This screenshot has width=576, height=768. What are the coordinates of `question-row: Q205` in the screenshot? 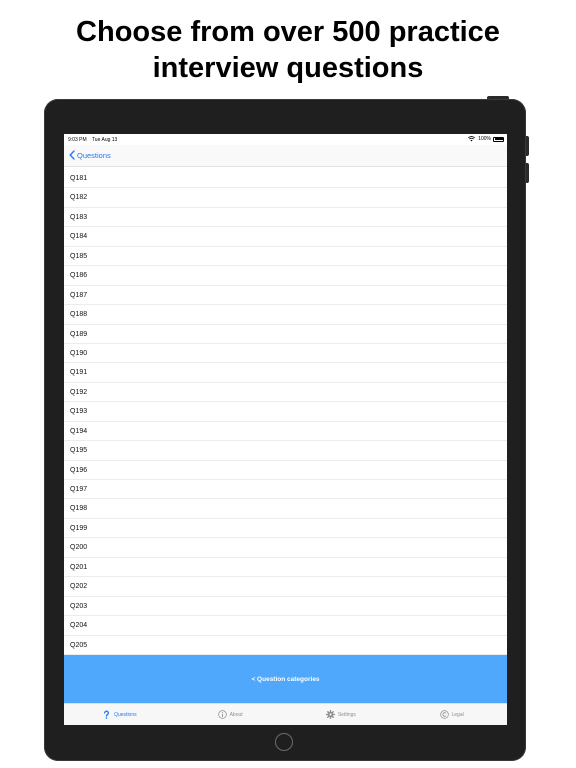 It's located at (285, 645).